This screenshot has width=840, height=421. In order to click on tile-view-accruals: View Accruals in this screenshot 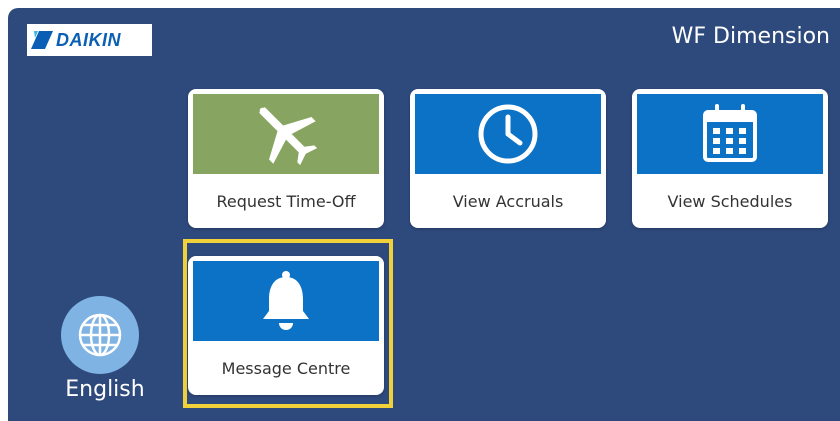, I will do `click(508, 158)`.